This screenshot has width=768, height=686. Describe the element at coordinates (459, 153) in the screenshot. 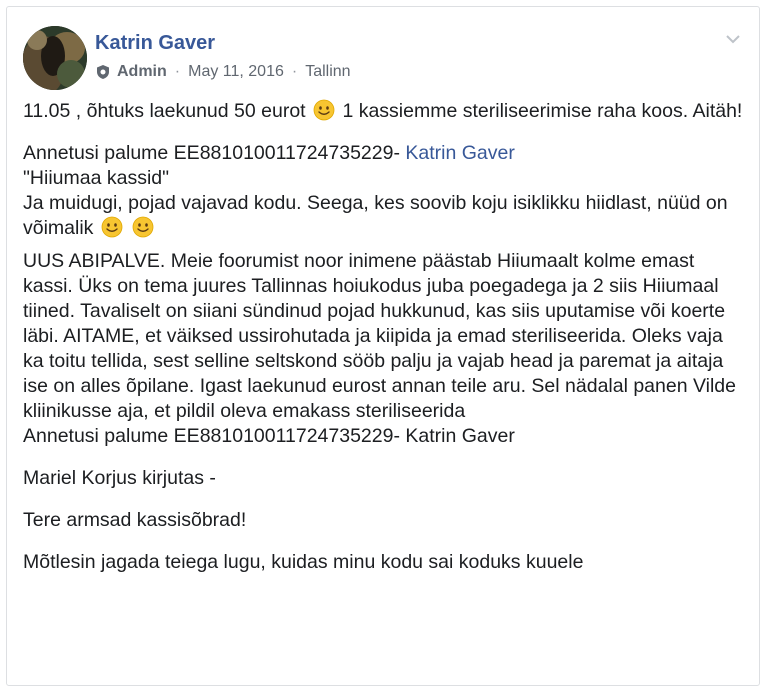

I see `author-mention-link: Katrin Gaver` at that location.